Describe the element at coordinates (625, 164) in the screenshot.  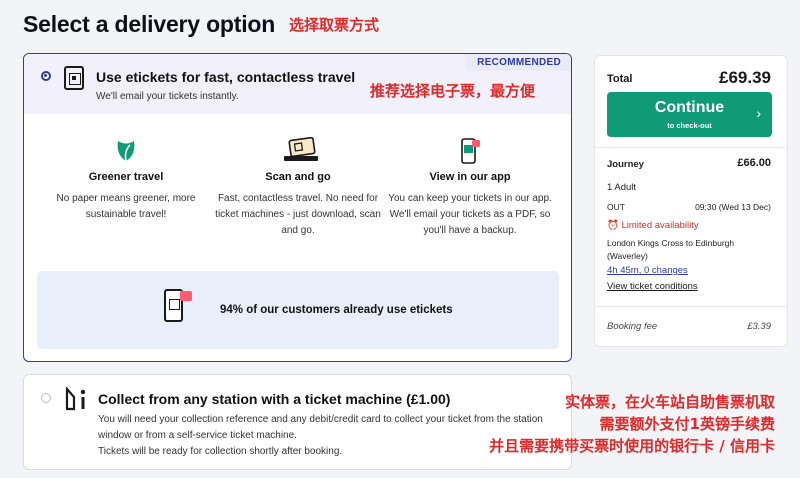
I see `journey-label: Journey` at that location.